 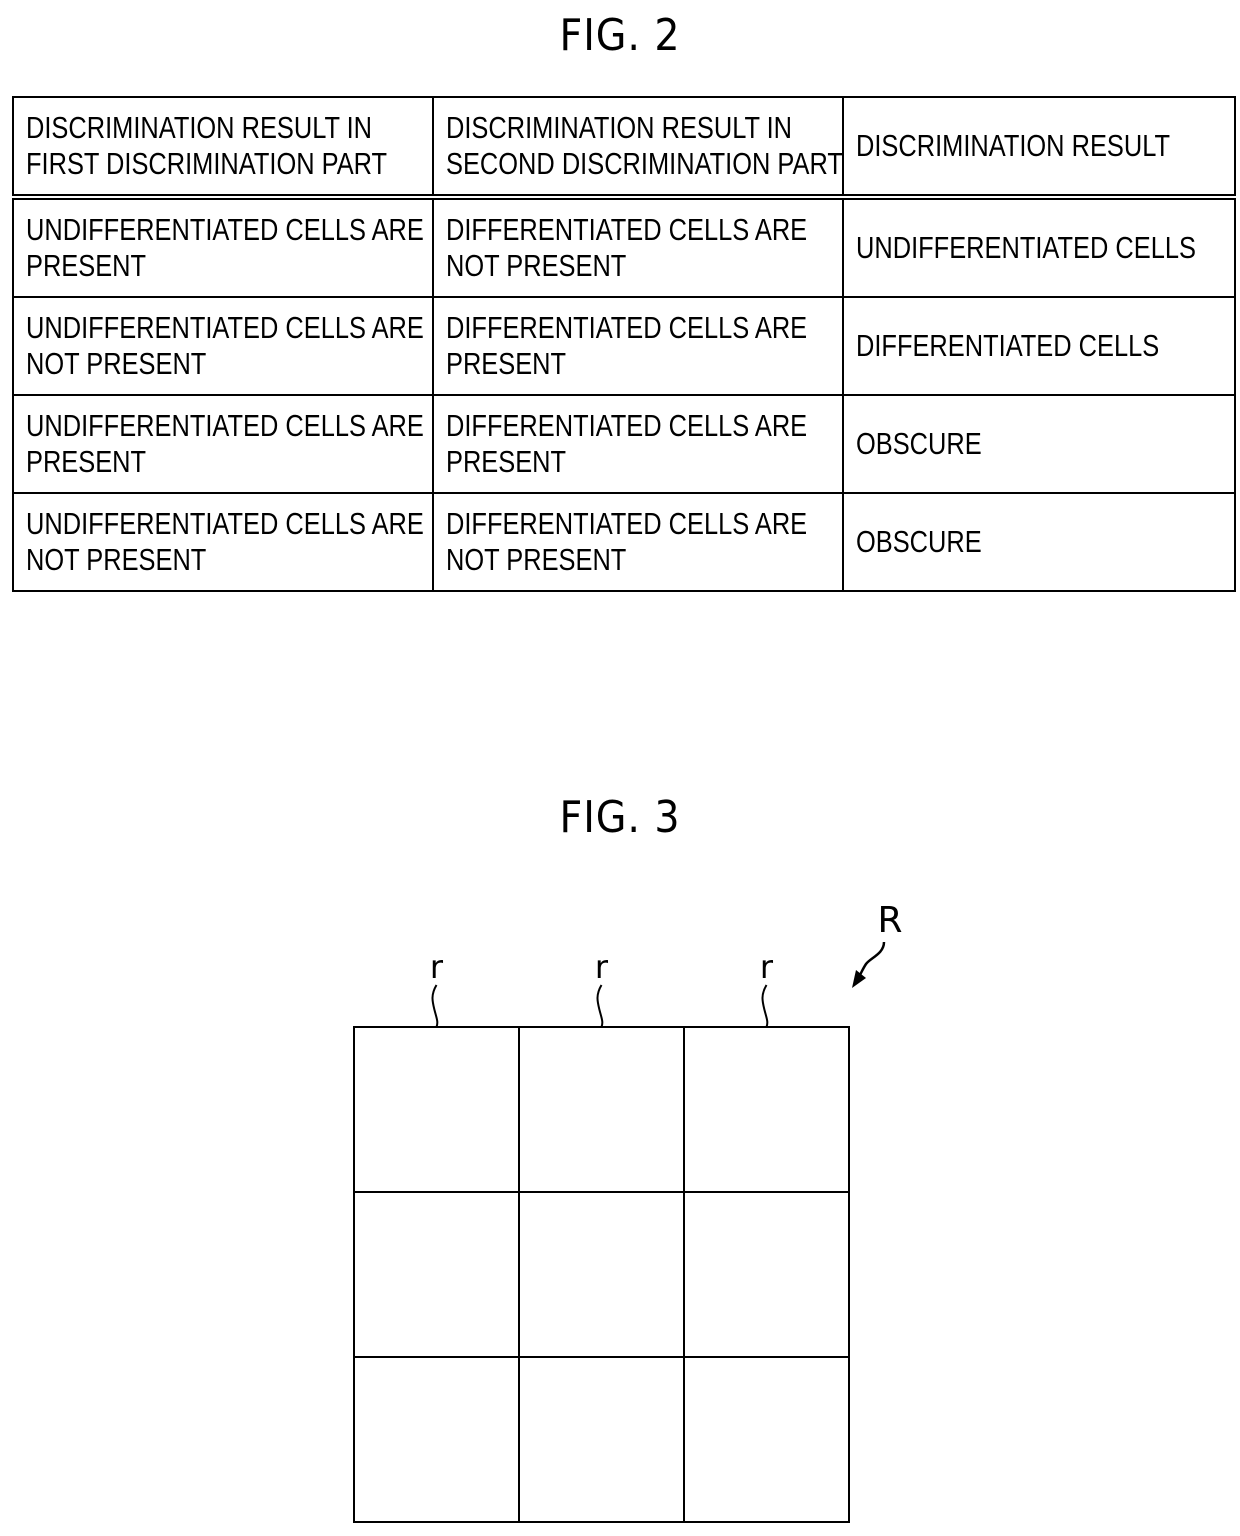 I want to click on figure-3-title: FIG. 3, so click(x=620, y=817).